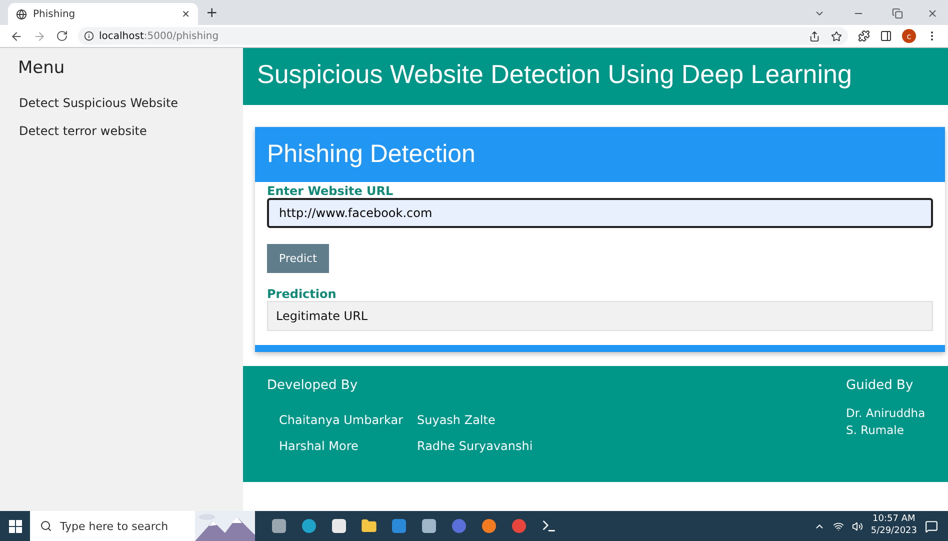 The image size is (948, 541). What do you see at coordinates (302, 294) in the screenshot?
I see `prediction-label: Prediction` at bounding box center [302, 294].